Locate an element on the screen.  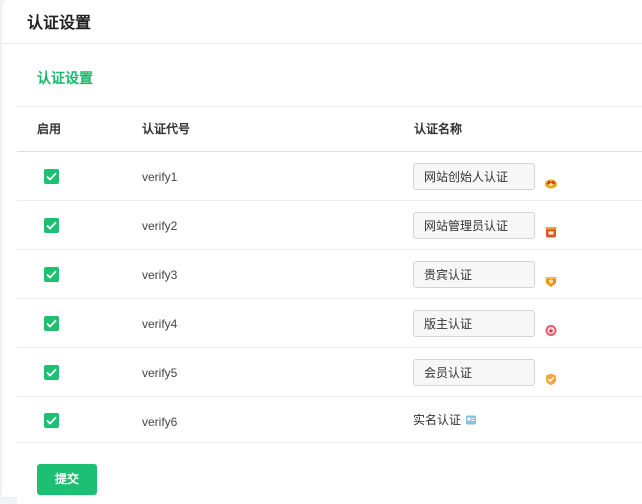
verify-code: verify1 is located at coordinates (160, 177).